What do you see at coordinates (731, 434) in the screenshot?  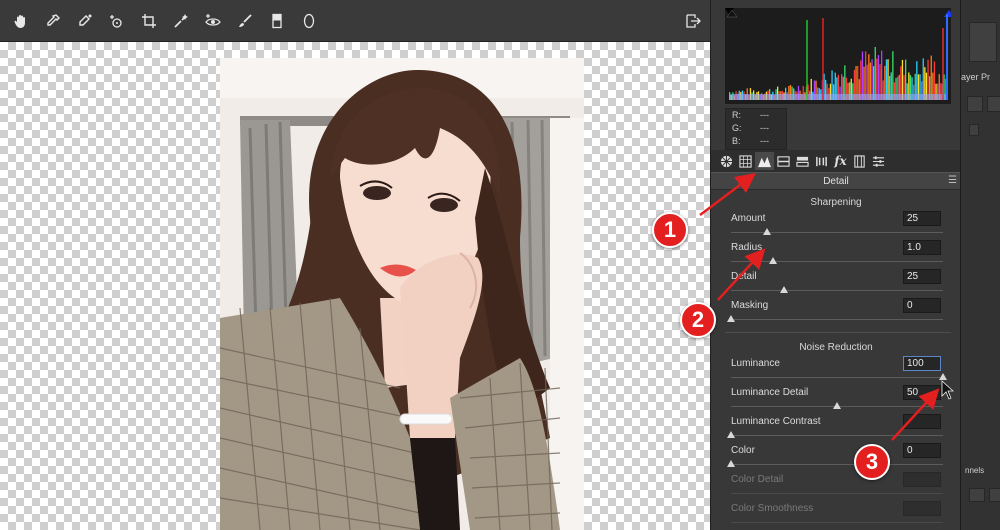 I see `luminance-contrast-slider-thumb` at bounding box center [731, 434].